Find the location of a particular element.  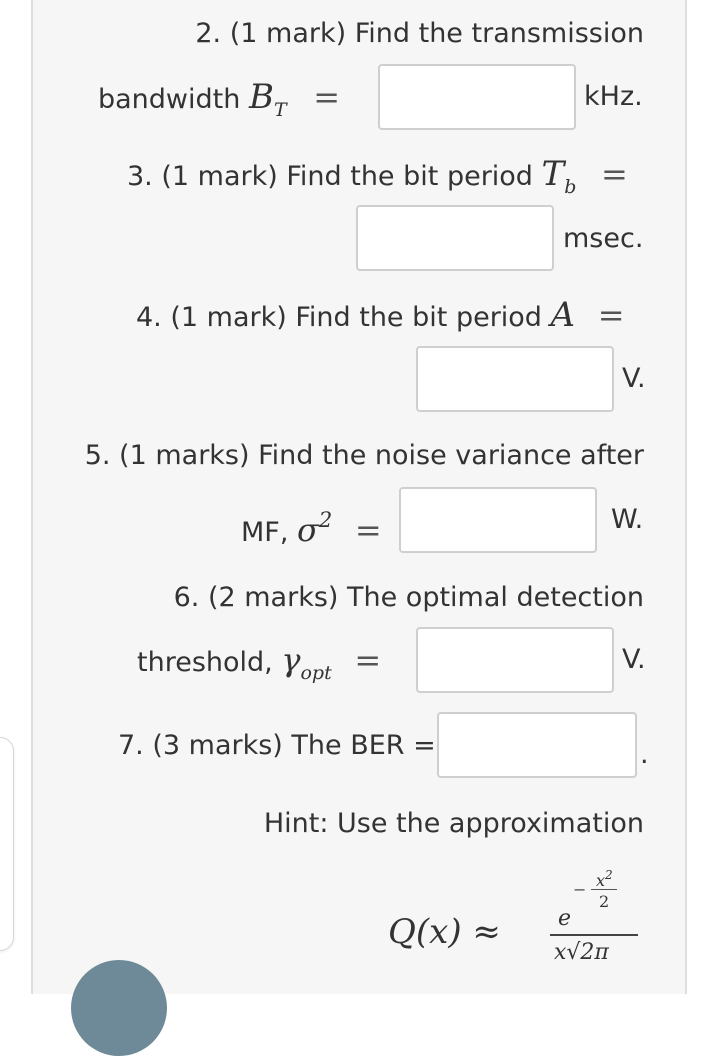

q2-text: 2. (1 mark) Find the transmission is located at coordinates (419, 33).